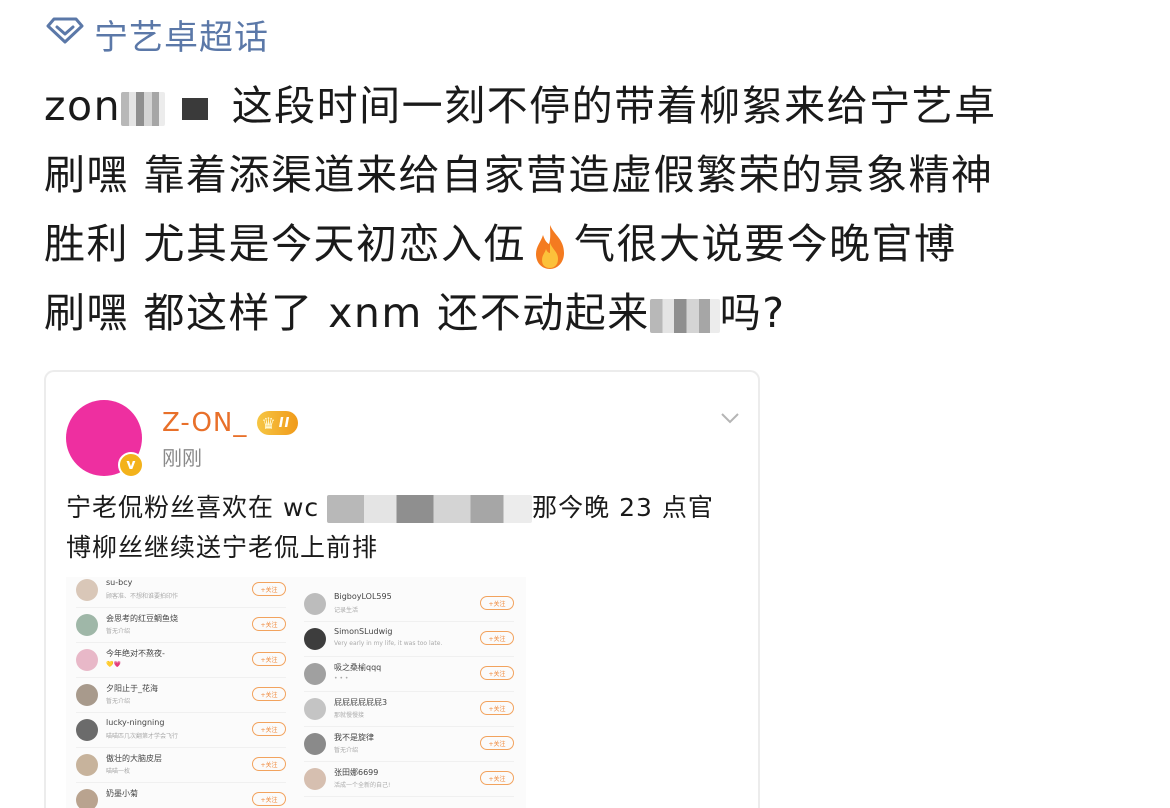 The height and width of the screenshot is (808, 1170). What do you see at coordinates (409, 674) in the screenshot?
I see `list-item: 吸之桑榆qqq • • • +关注` at bounding box center [409, 674].